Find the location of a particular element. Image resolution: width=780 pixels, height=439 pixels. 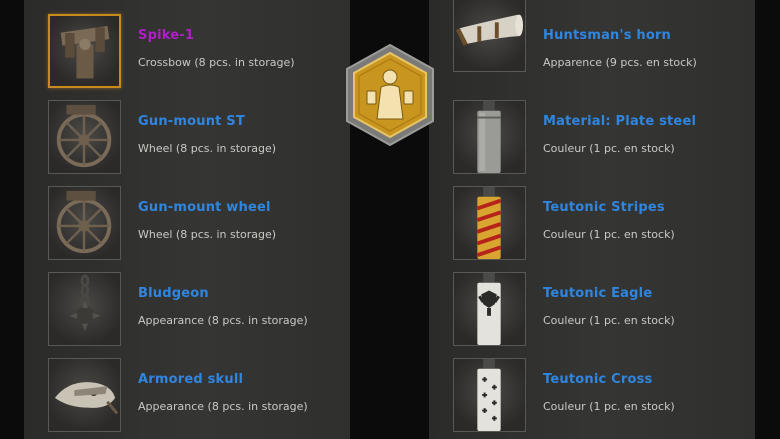

item-name: Spike-1 is located at coordinates (166, 35).